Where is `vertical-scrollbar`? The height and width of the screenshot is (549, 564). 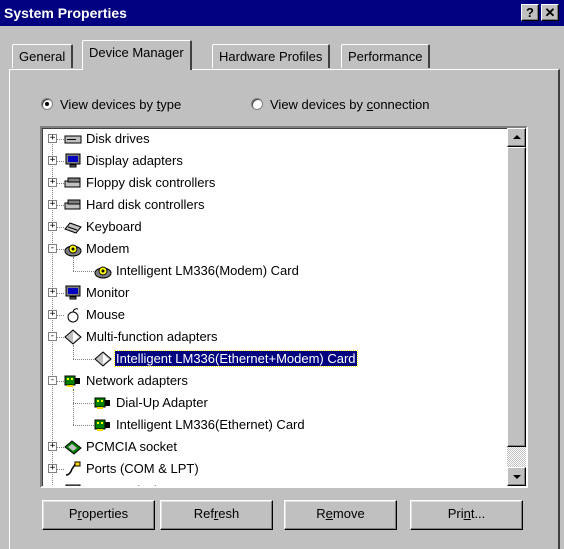
vertical-scrollbar is located at coordinates (516, 307).